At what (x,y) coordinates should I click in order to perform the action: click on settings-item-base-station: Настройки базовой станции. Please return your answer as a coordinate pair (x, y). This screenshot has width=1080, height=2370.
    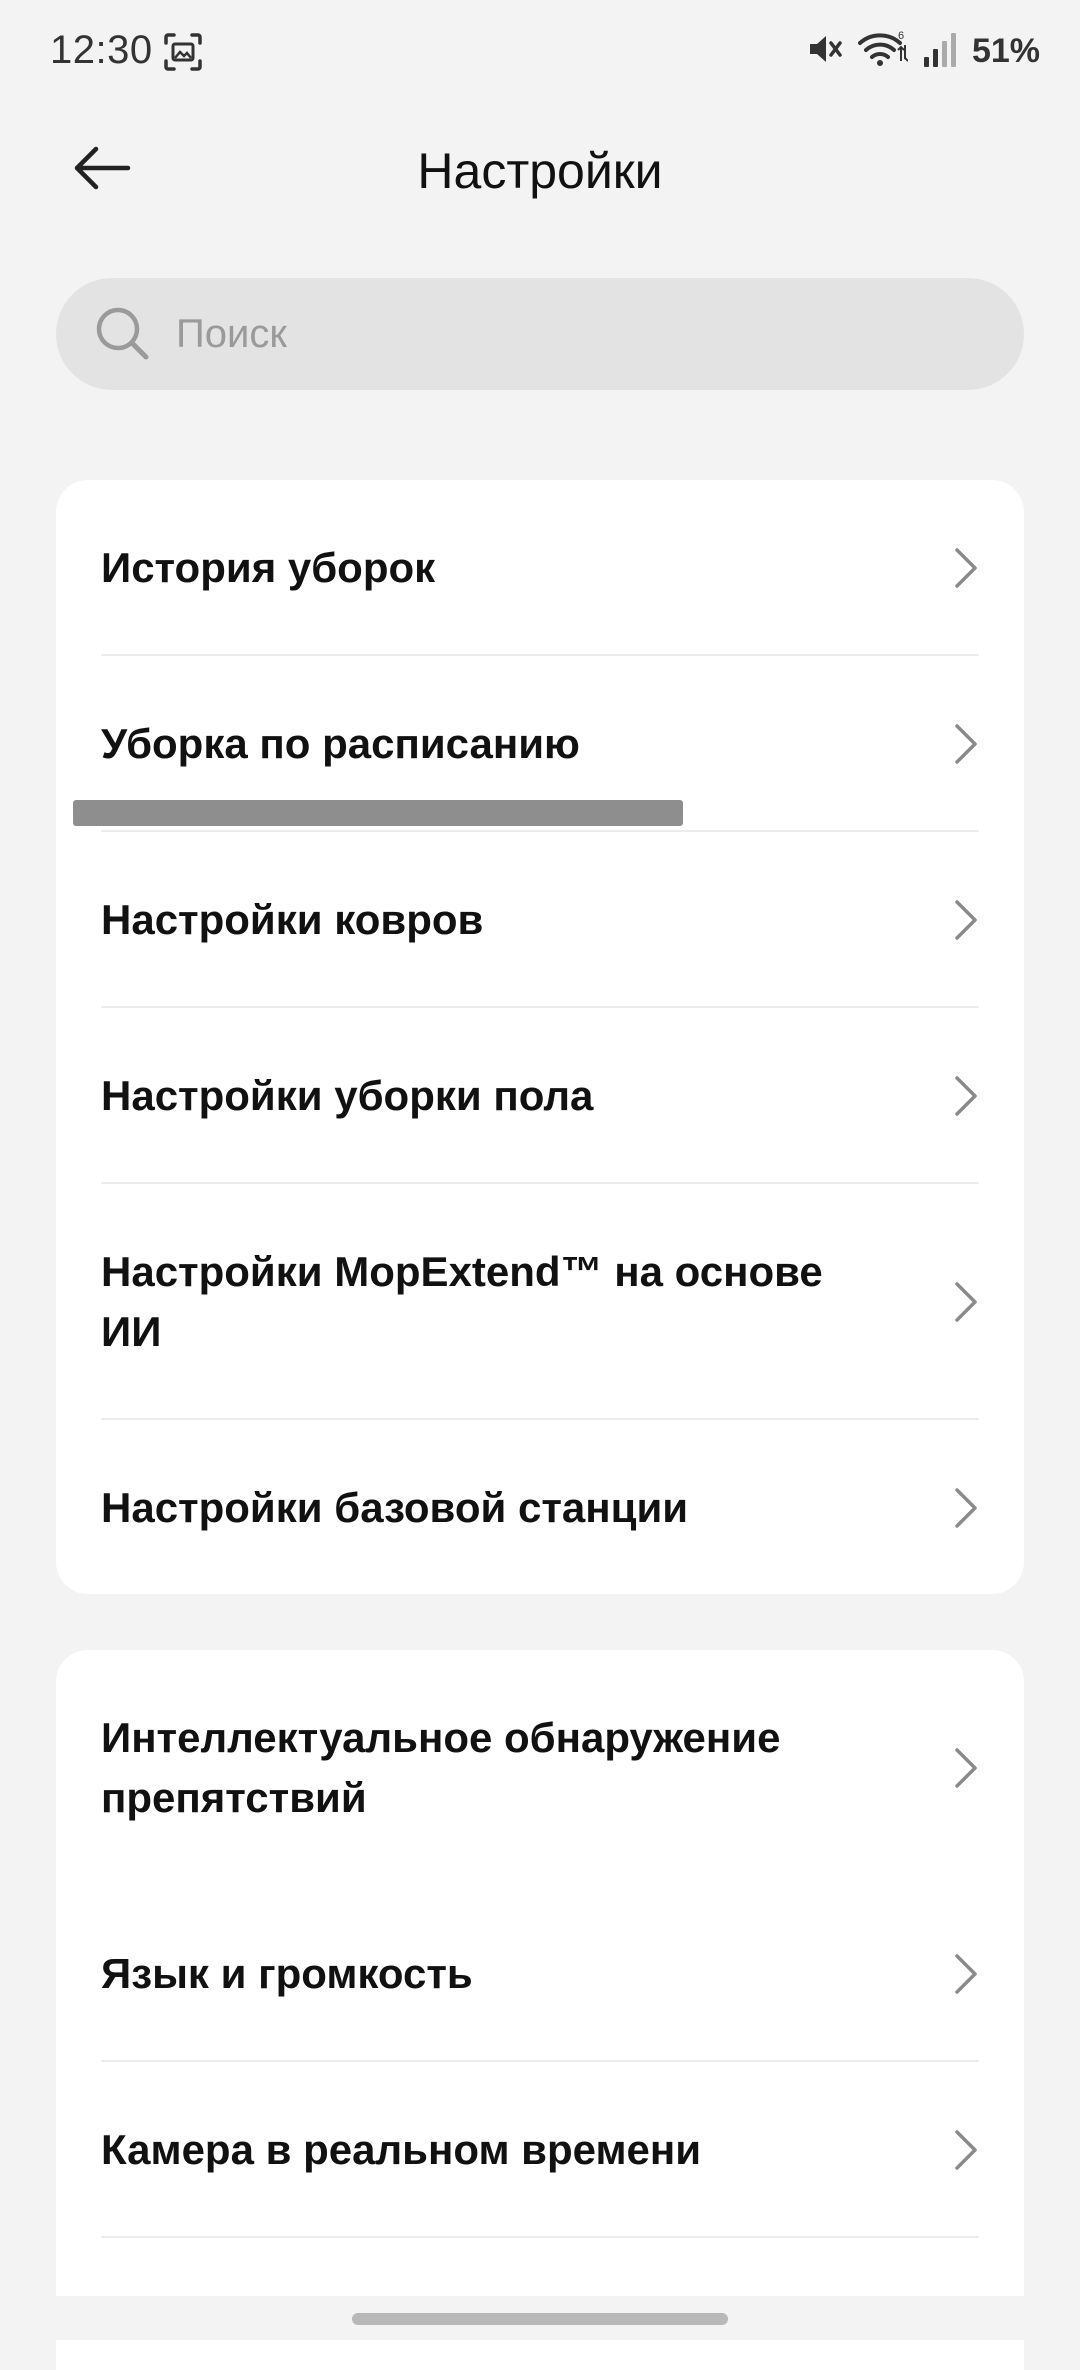
    Looking at the image, I should click on (540, 1507).